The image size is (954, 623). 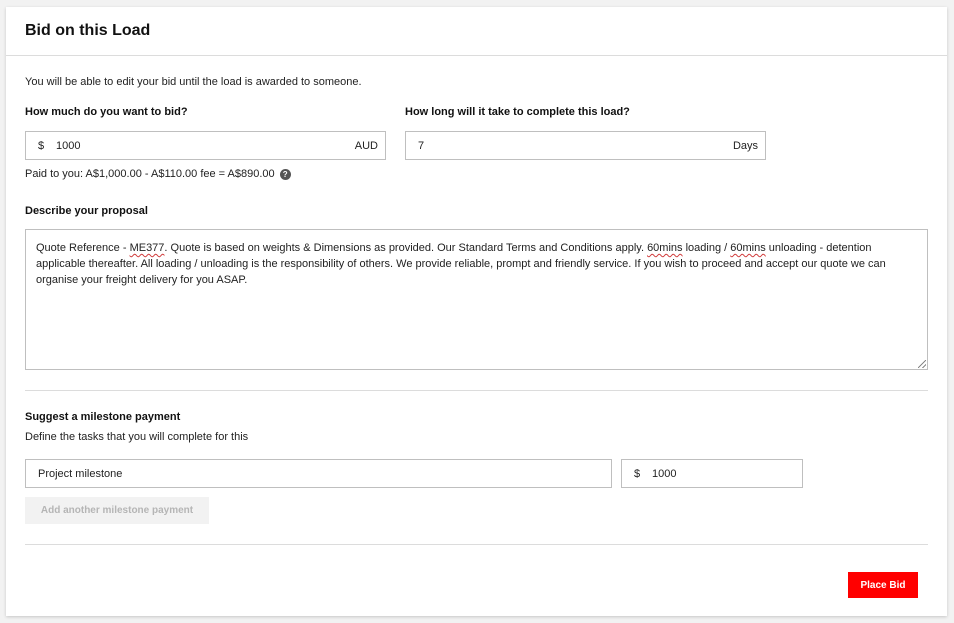 What do you see at coordinates (88, 30) in the screenshot?
I see `dialog-title: Bid on this Load` at bounding box center [88, 30].